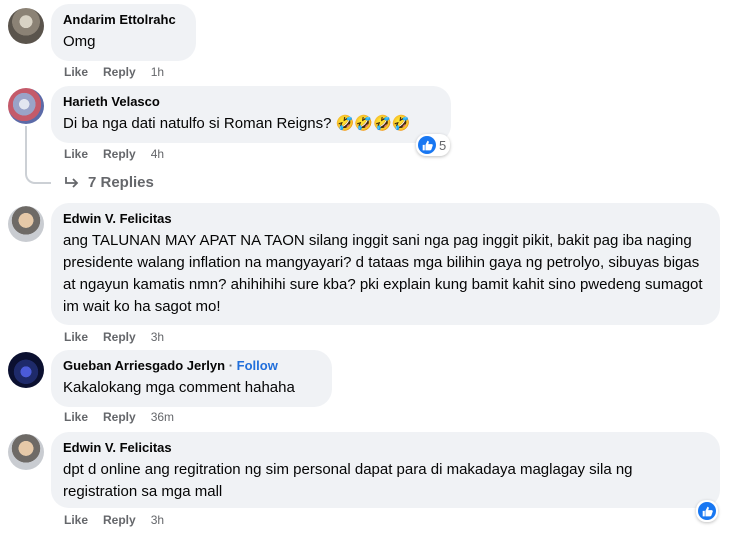 The width and height of the screenshot is (750, 534). Describe the element at coordinates (162, 417) in the screenshot. I see `comment-timestamp: 36m` at that location.